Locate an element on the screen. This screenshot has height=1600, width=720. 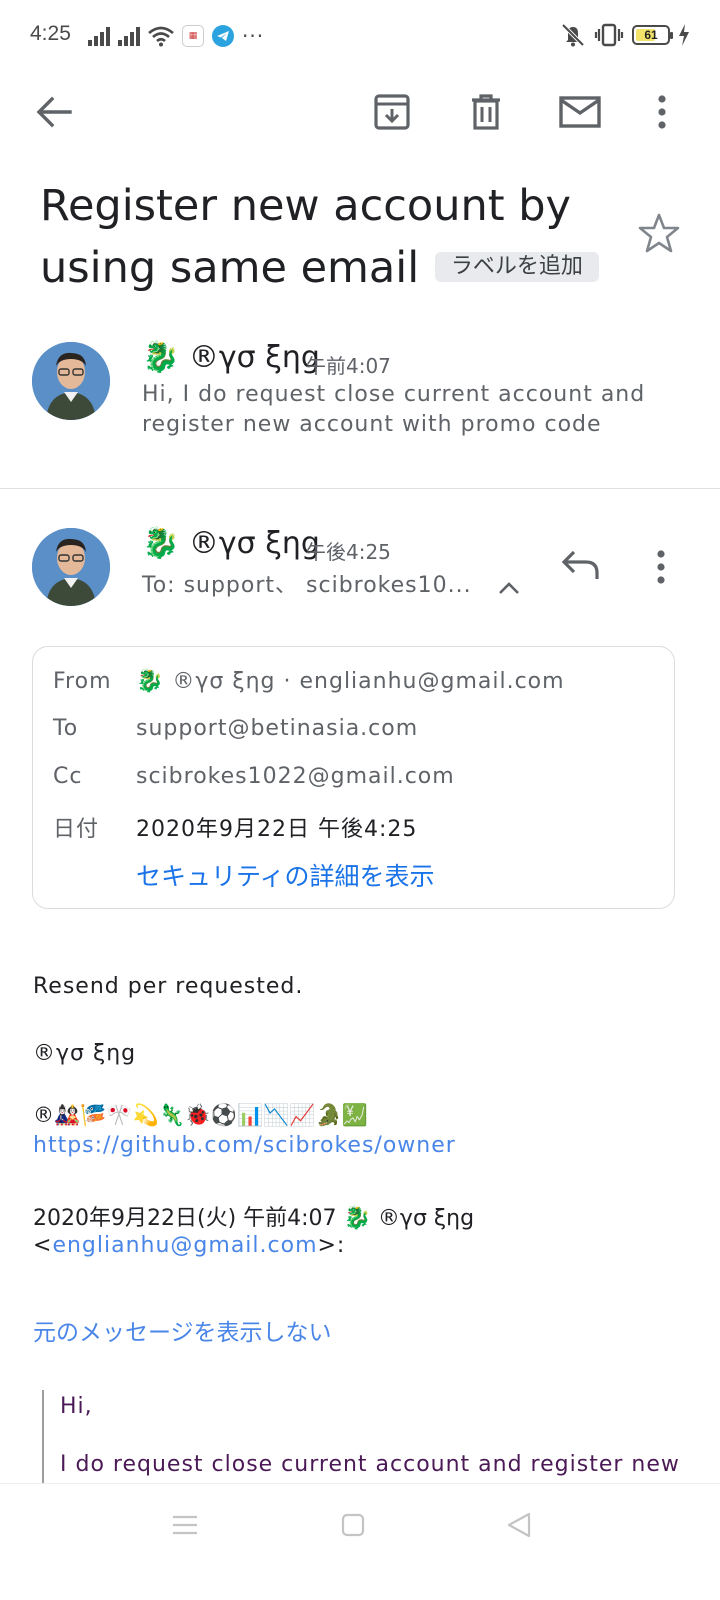
menu-icon is located at coordinates (185, 1525).